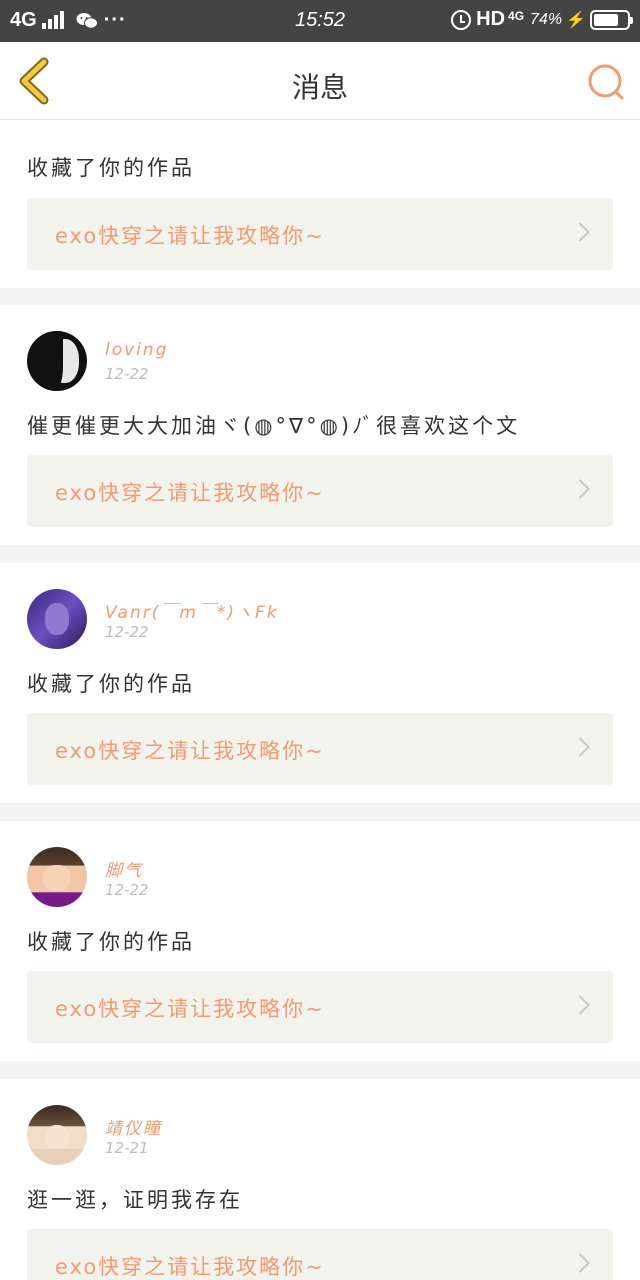  I want to click on username: 脚气, so click(124, 868).